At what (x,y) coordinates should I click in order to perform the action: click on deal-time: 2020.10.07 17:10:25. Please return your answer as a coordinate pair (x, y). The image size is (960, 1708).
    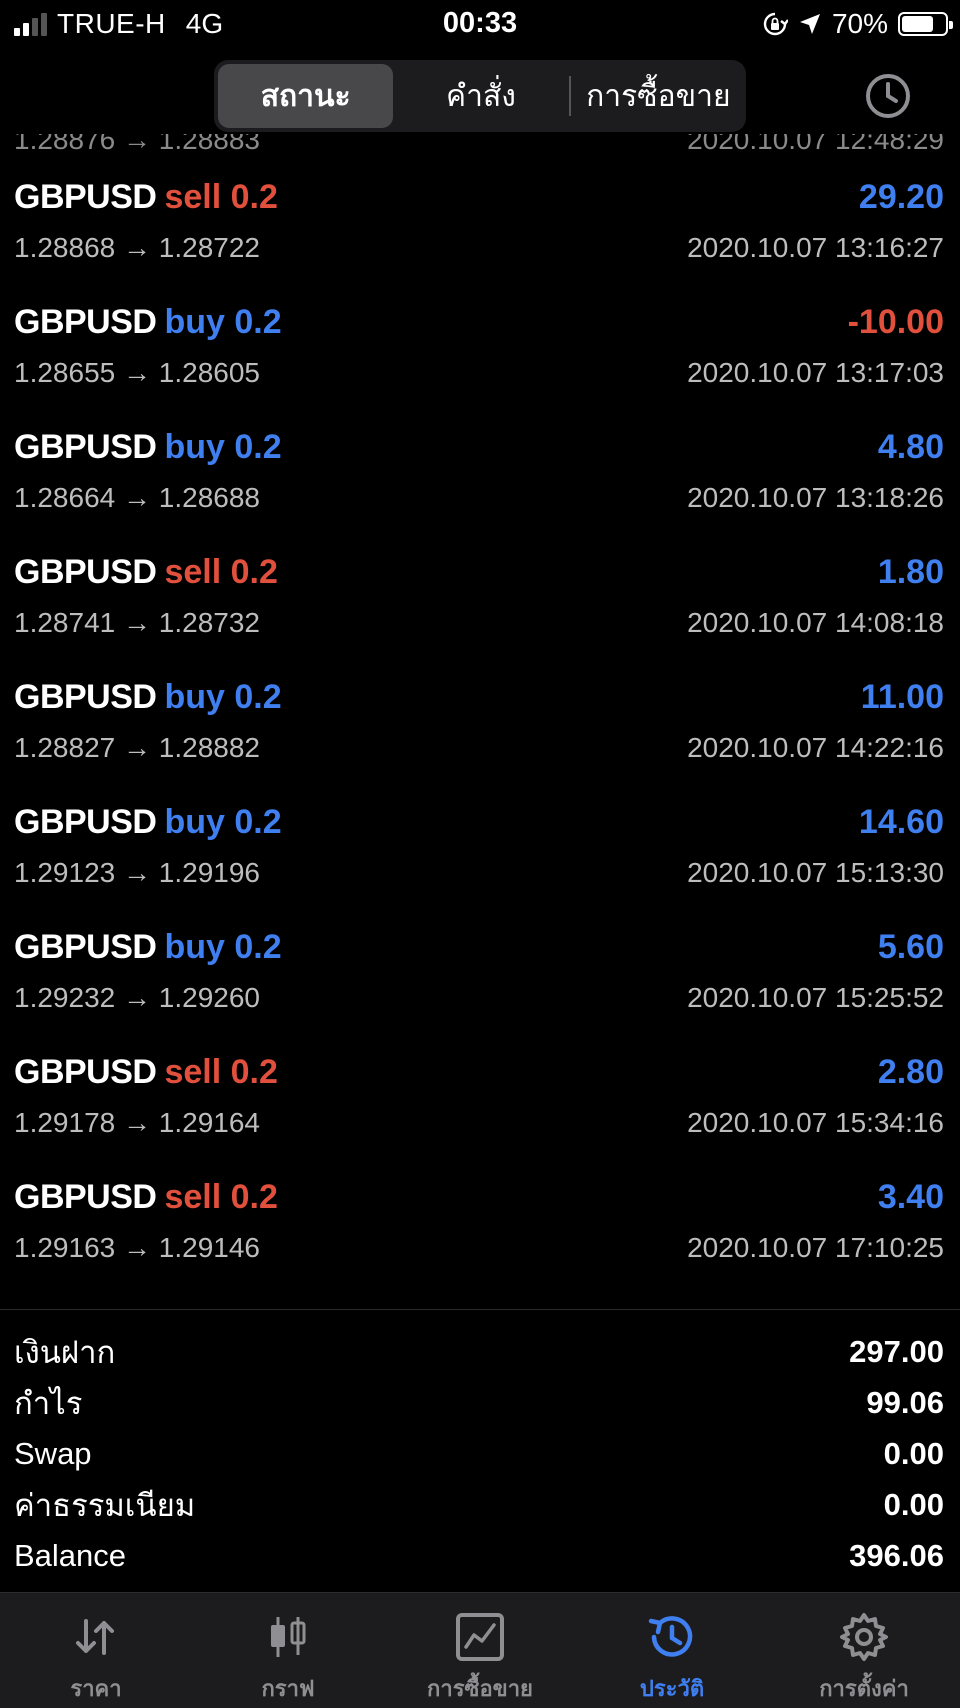
    Looking at the image, I should click on (815, 1247).